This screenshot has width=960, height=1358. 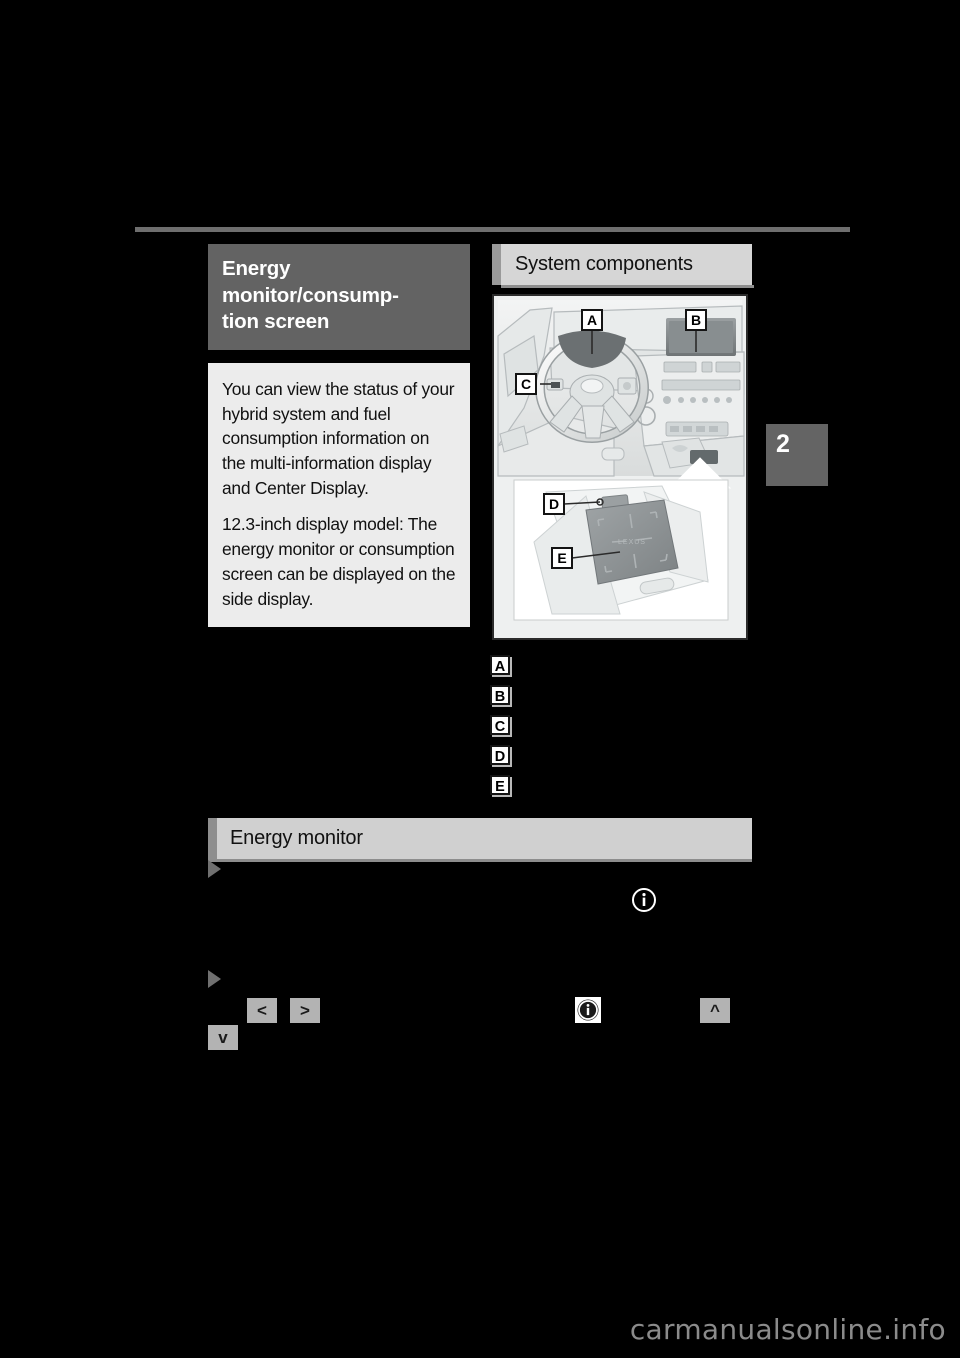 I want to click on down-arrow-button: v, so click(x=223, y=1037).